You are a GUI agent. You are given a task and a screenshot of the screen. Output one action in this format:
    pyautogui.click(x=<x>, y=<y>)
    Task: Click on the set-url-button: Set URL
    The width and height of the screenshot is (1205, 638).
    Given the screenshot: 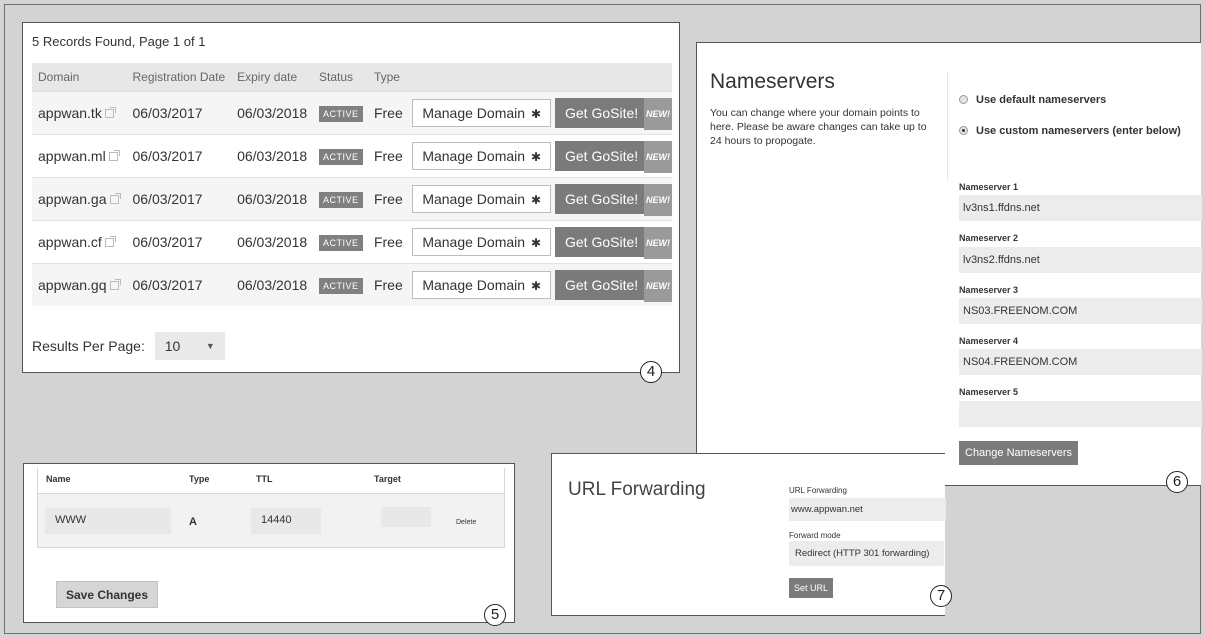 What is the action you would take?
    pyautogui.click(x=811, y=588)
    